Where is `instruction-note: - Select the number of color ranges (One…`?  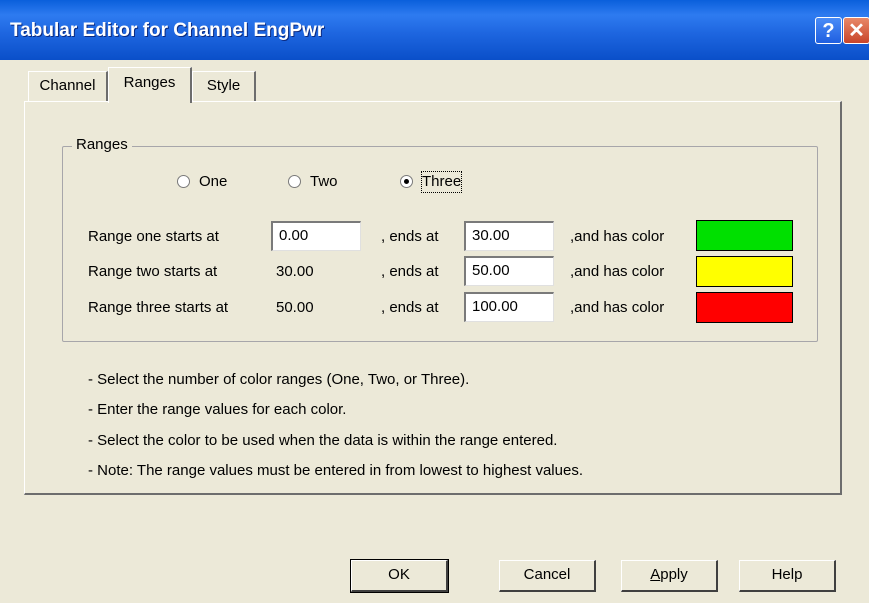 instruction-note: - Select the number of color ranges (One… is located at coordinates (279, 379).